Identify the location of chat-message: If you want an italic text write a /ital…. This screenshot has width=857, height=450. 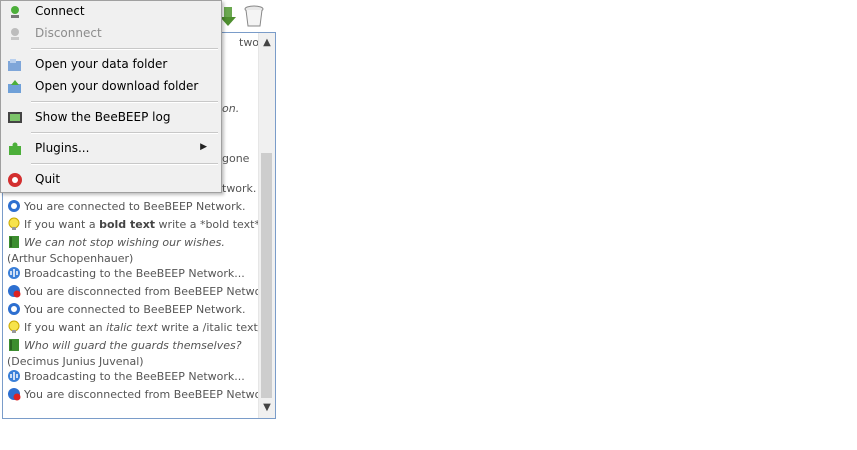
(136, 328).